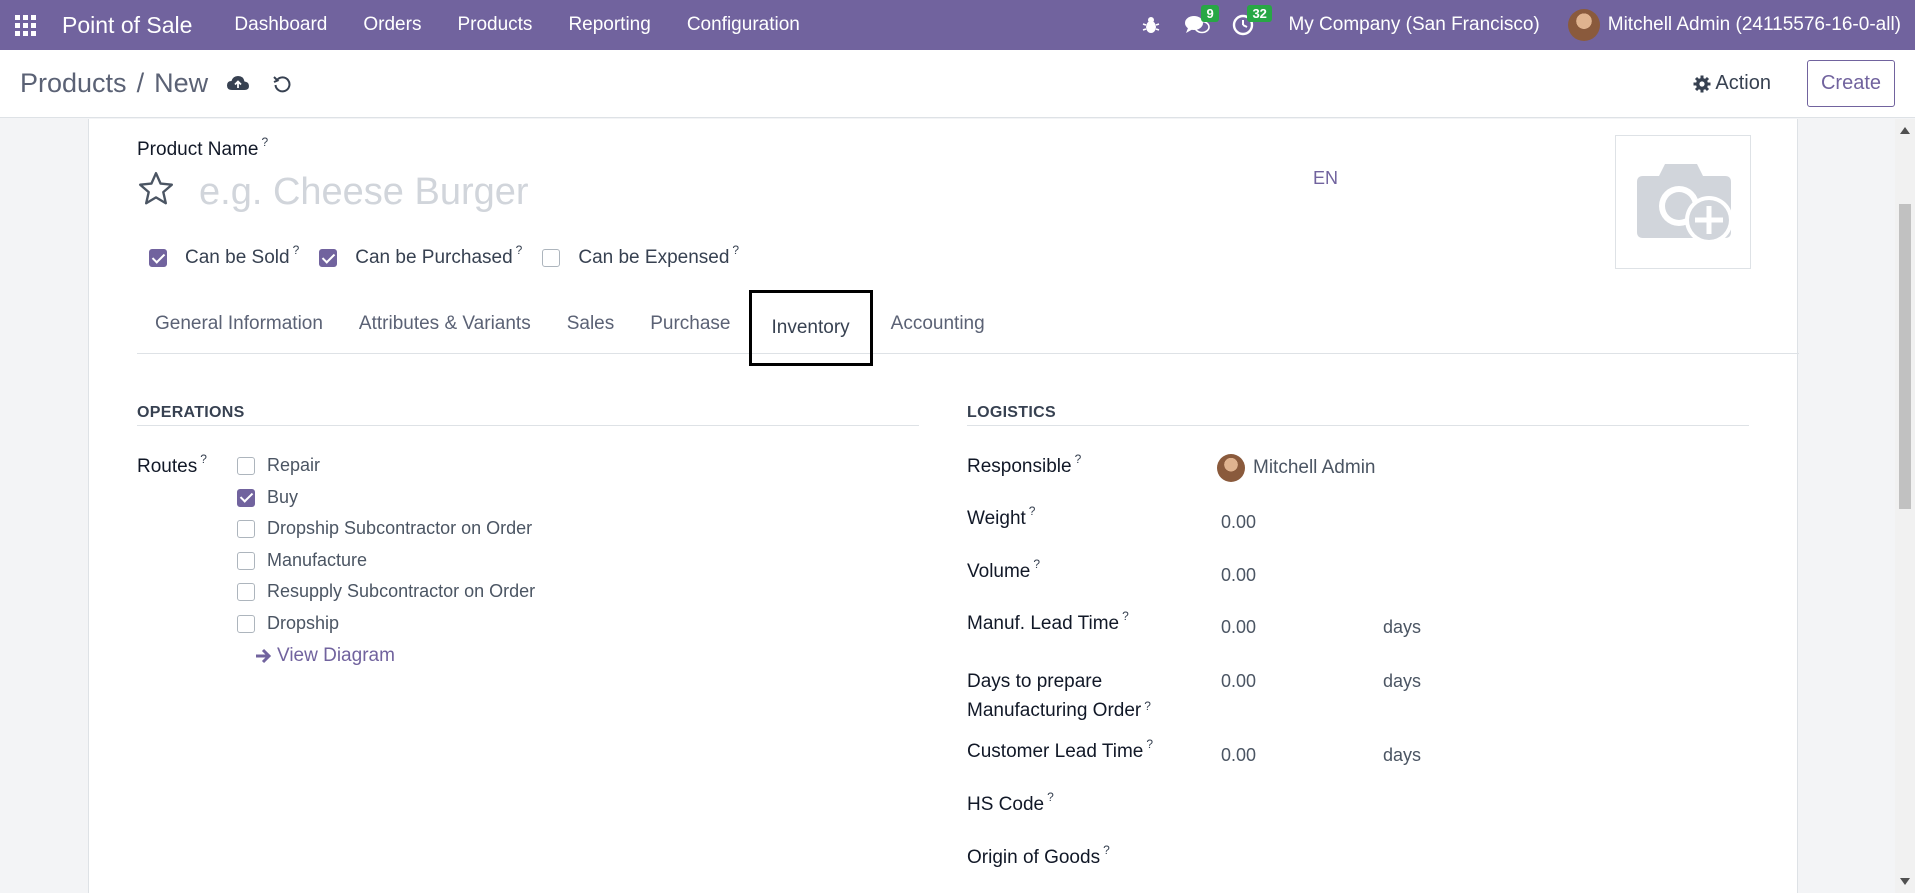 The width and height of the screenshot is (1915, 893). What do you see at coordinates (810, 327) in the screenshot?
I see `tab-inventory: Inventory` at bounding box center [810, 327].